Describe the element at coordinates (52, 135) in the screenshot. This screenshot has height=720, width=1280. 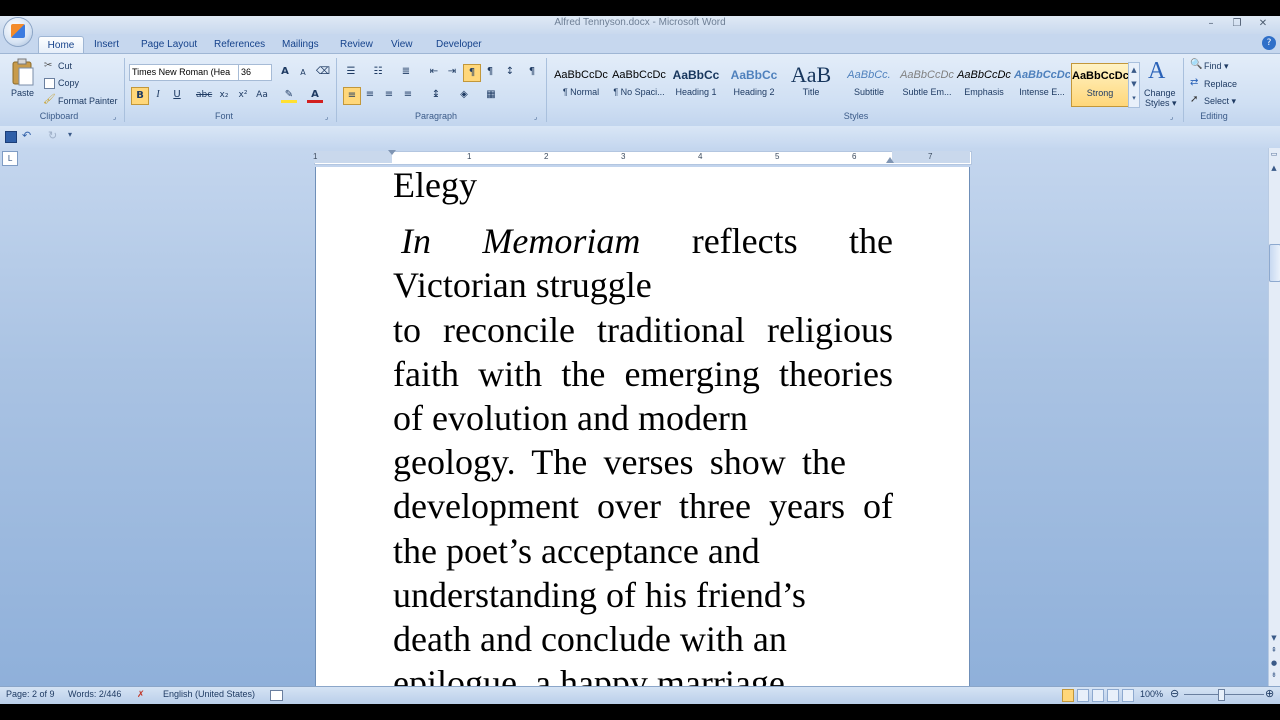
I see `redo-icon: ↻` at that location.